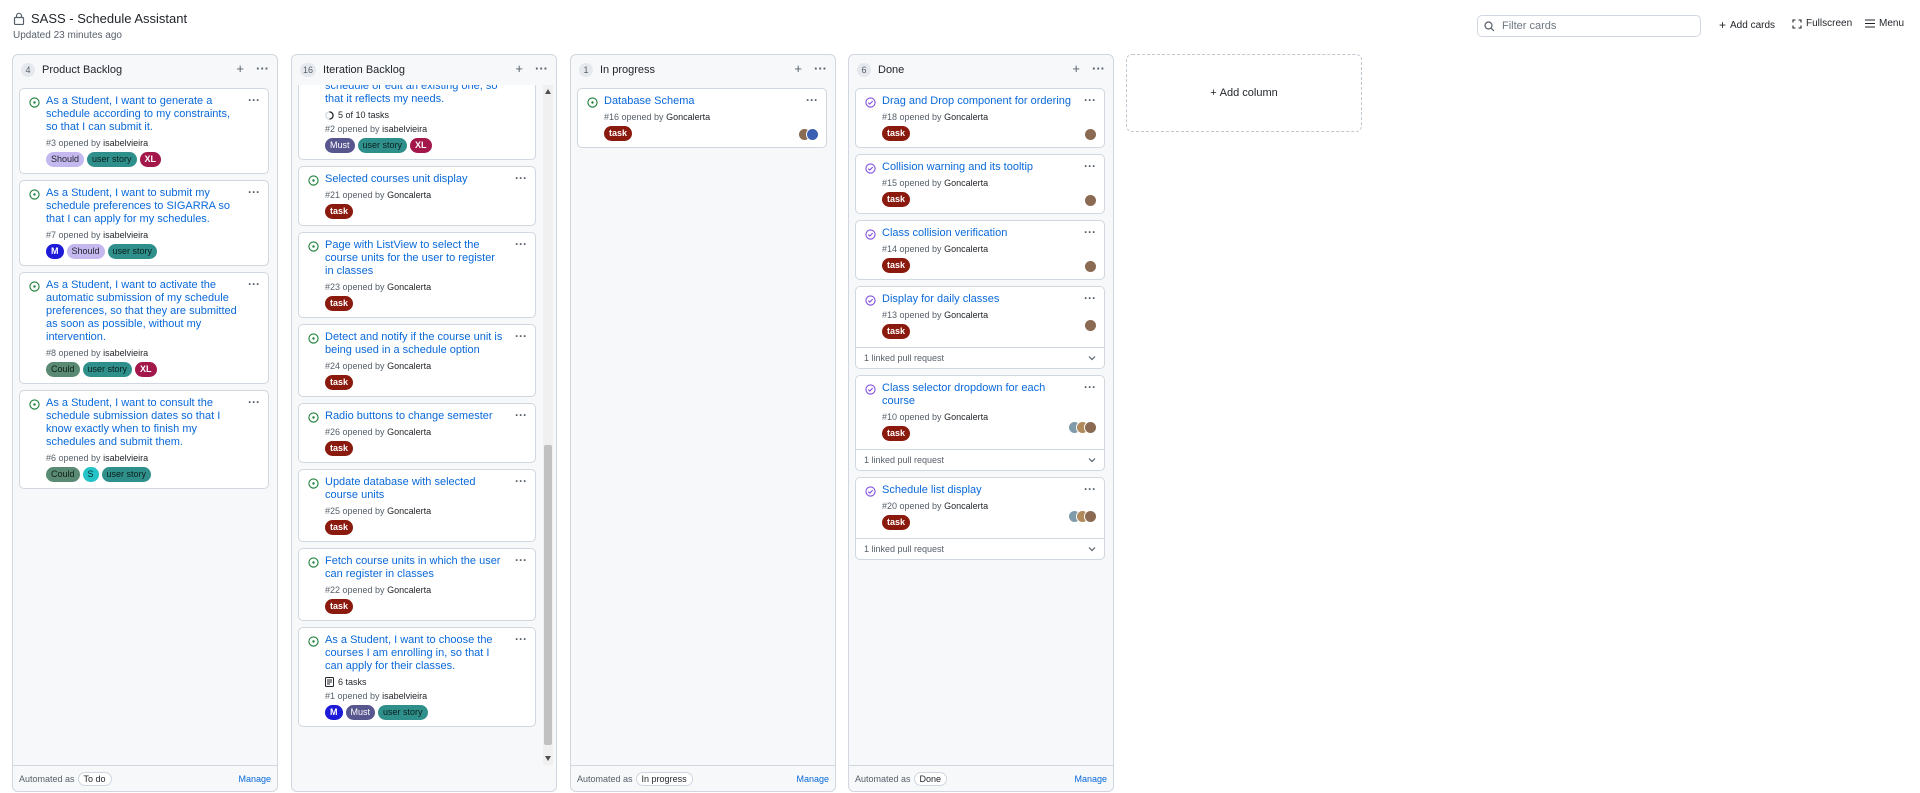 This screenshot has width=1920, height=793. Describe the element at coordinates (1589, 26) in the screenshot. I see `filter-cards-field` at that location.